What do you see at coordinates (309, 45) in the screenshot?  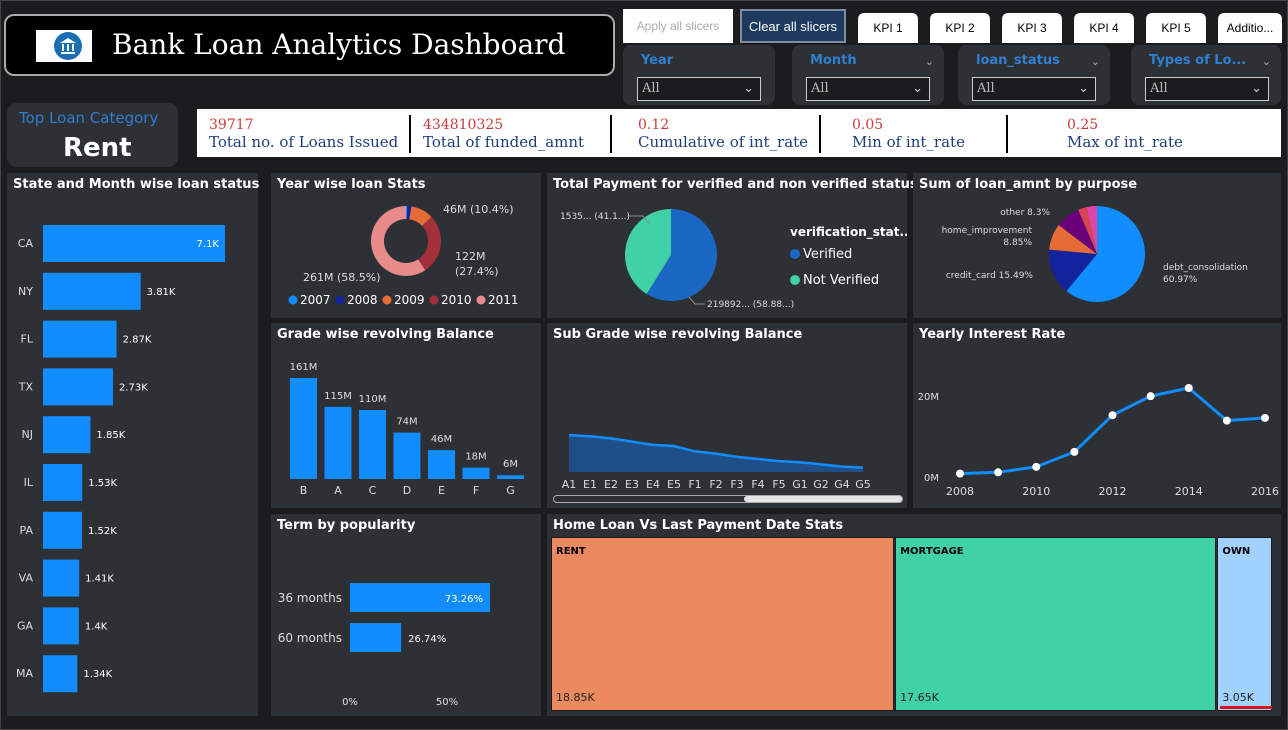 I see `title-banner: Bank Loan Analytics Dashboard` at bounding box center [309, 45].